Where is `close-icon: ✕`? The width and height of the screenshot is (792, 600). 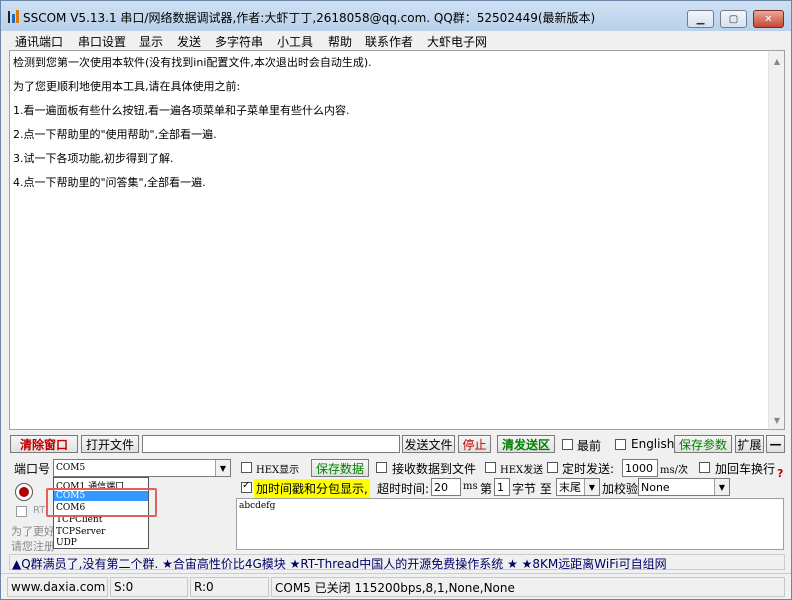 close-icon: ✕ is located at coordinates (768, 19).